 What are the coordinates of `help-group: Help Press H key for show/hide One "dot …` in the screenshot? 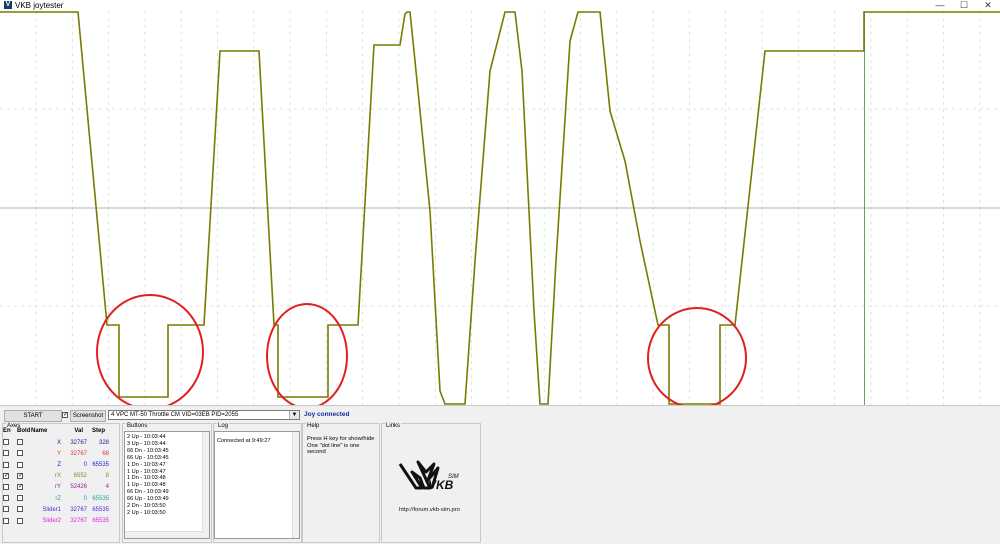 It's located at (341, 483).